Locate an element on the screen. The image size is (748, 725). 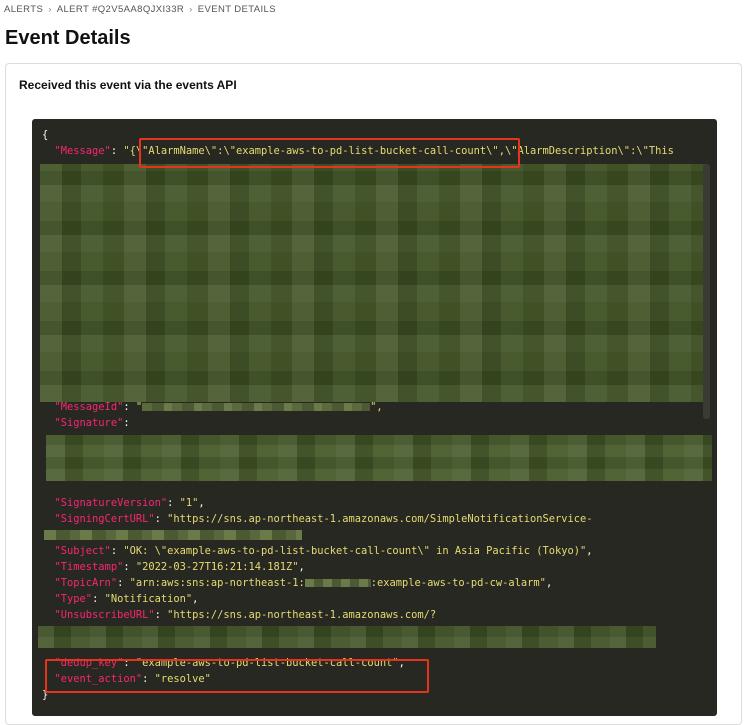
code-line-signature: "Signature": is located at coordinates (92, 423).